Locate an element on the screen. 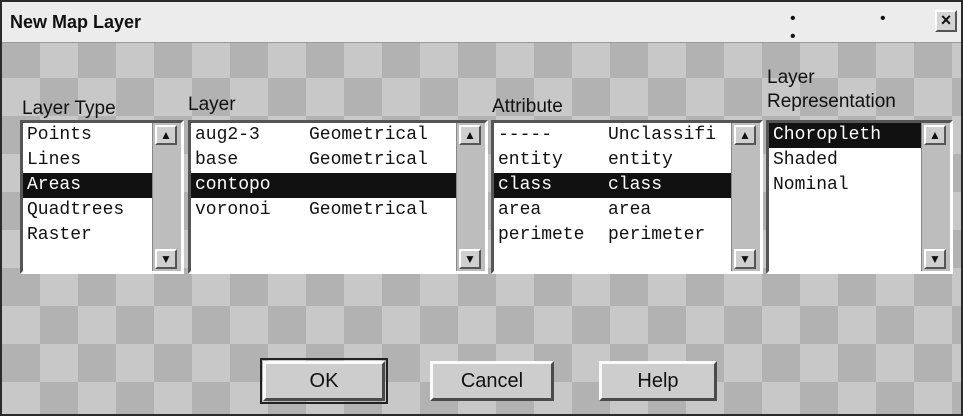  attribute-value: entity is located at coordinates (640, 160).